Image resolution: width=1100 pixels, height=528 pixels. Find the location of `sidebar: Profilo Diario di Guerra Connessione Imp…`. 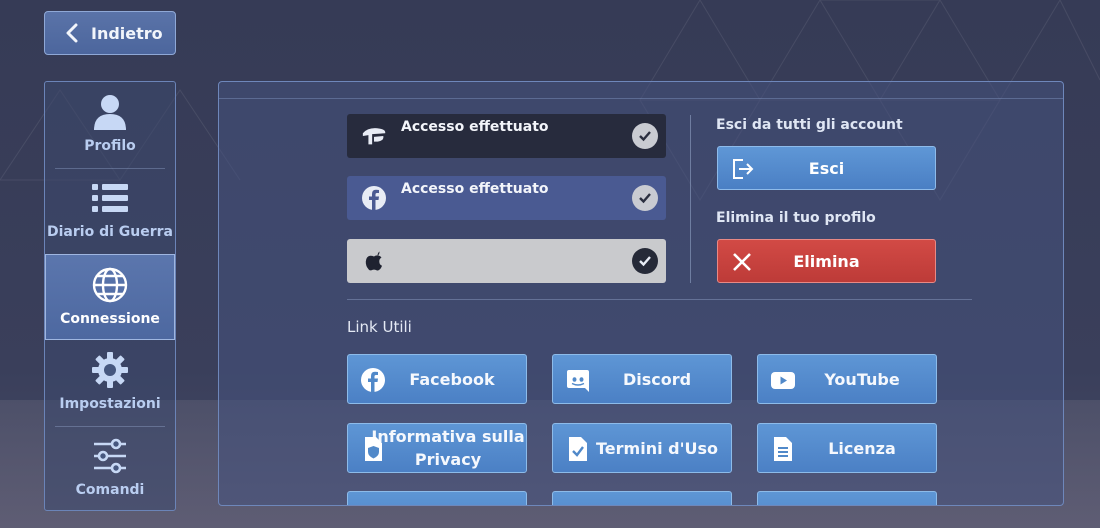

sidebar: Profilo Diario di Guerra Connessione Imp… is located at coordinates (110, 296).